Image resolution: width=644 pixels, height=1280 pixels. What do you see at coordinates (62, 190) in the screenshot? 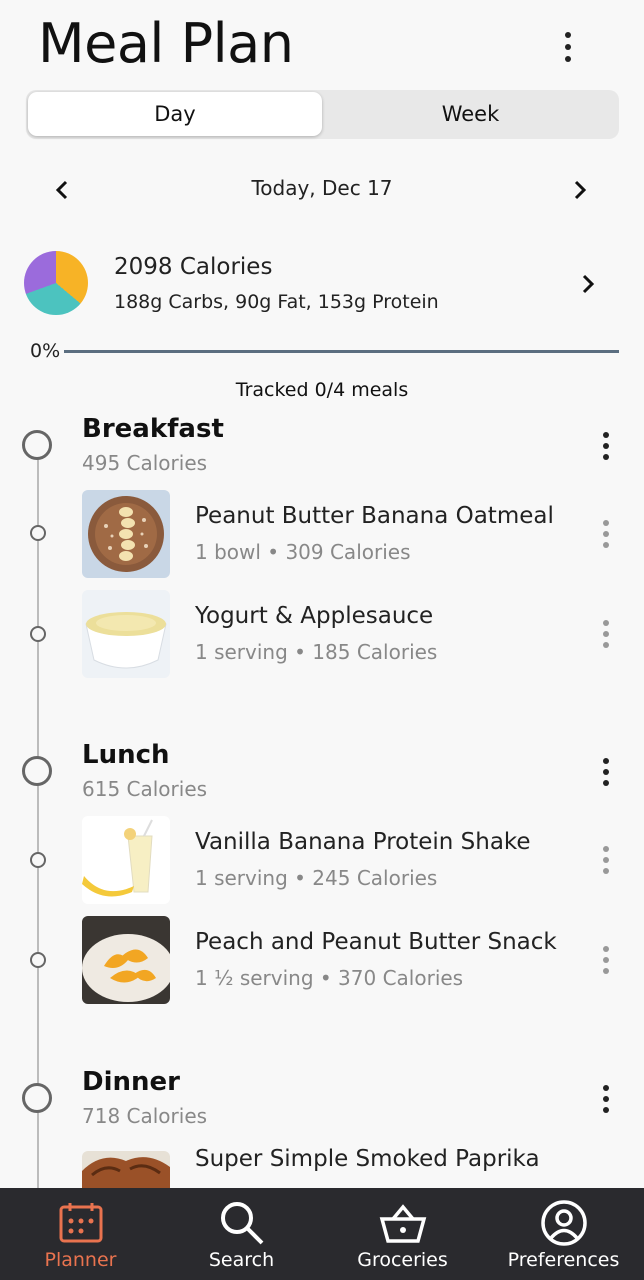
I see `chevron-left-icon` at bounding box center [62, 190].